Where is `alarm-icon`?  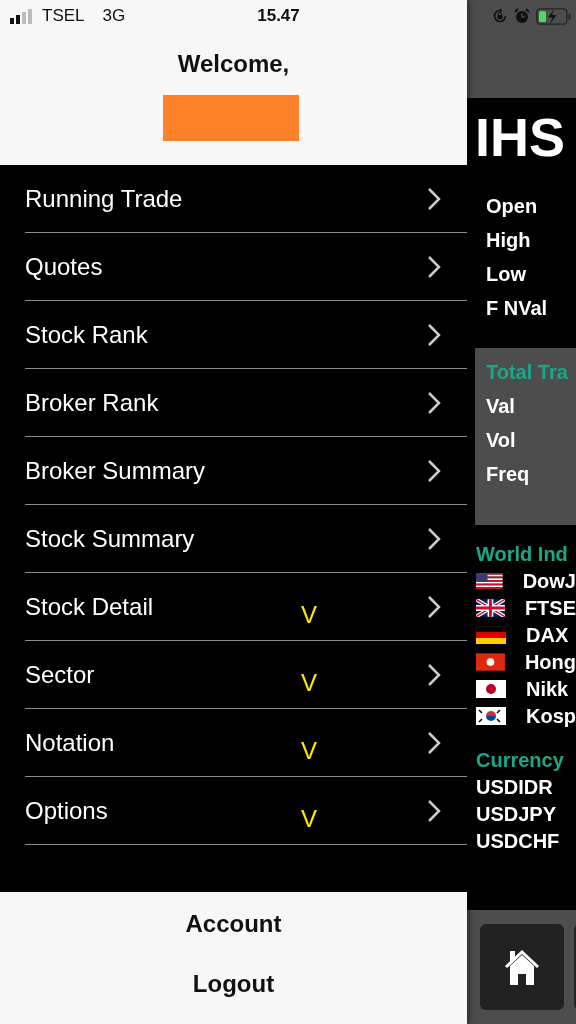 alarm-icon is located at coordinates (522, 16).